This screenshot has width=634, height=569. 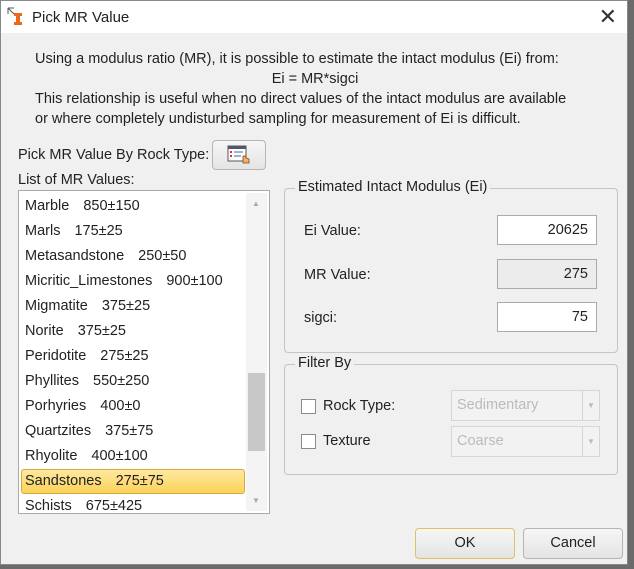 I want to click on rock-name: Sandstones, so click(x=63, y=481).